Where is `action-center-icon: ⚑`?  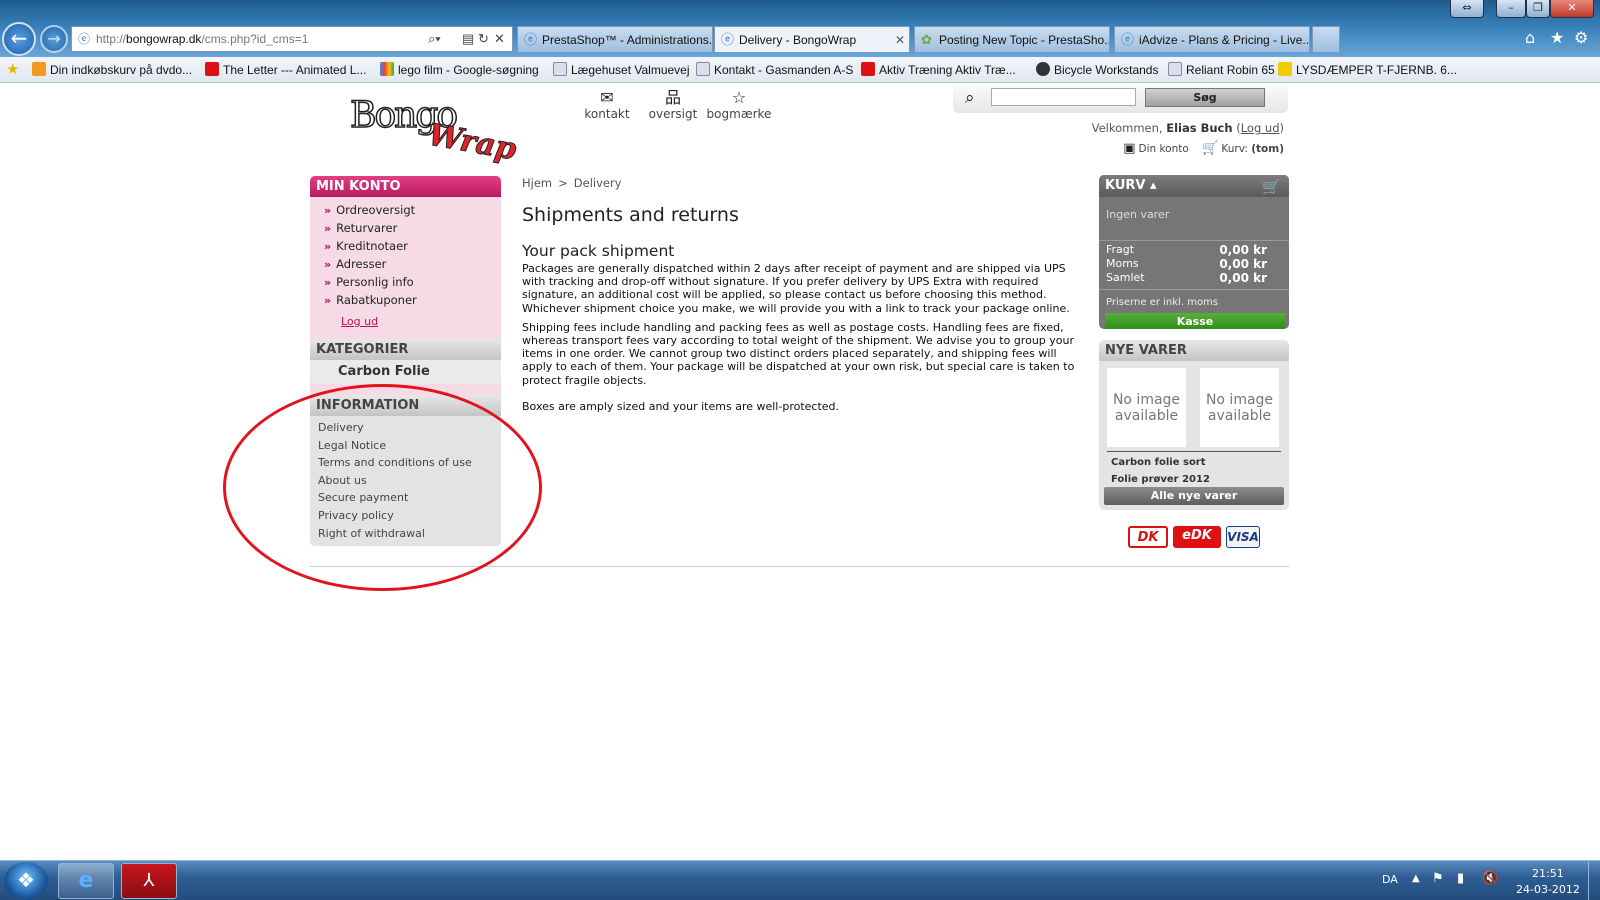 action-center-icon: ⚑ is located at coordinates (1438, 878).